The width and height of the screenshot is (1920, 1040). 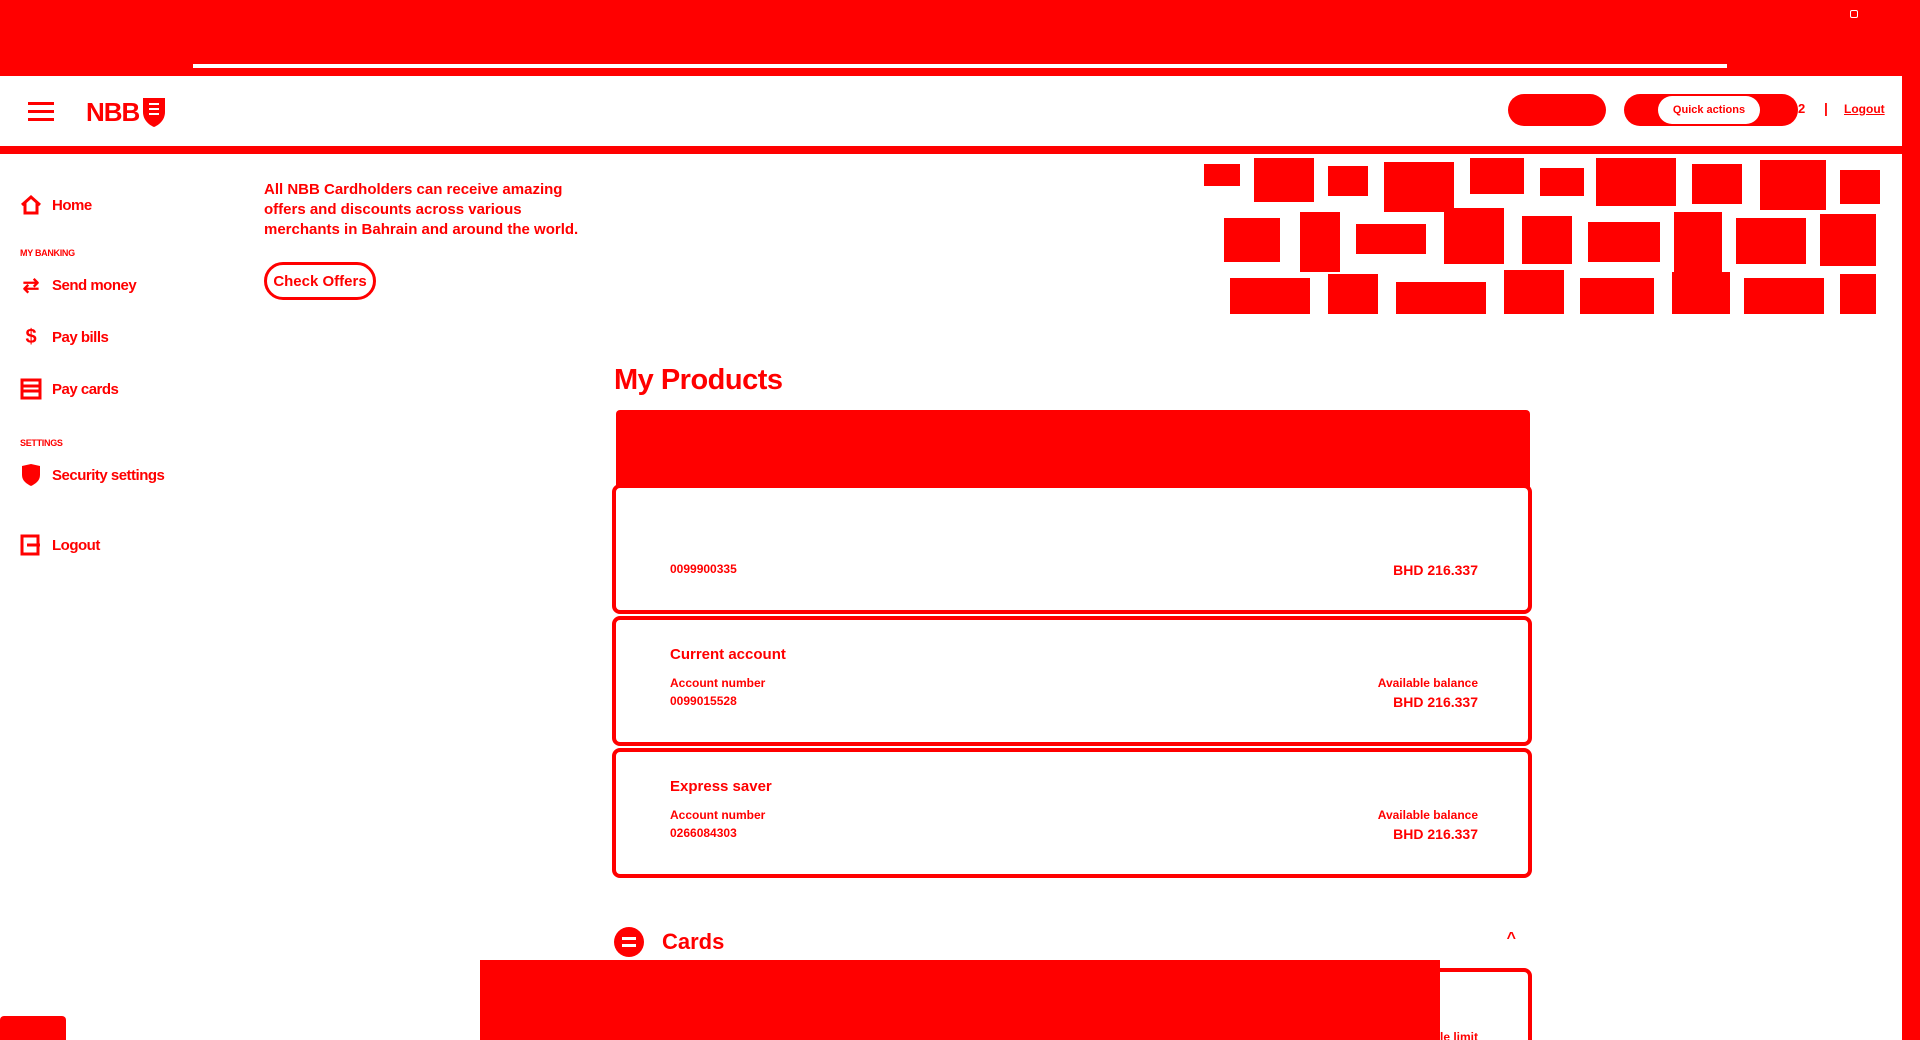 What do you see at coordinates (703, 833) in the screenshot?
I see `account-number: 0266084303` at bounding box center [703, 833].